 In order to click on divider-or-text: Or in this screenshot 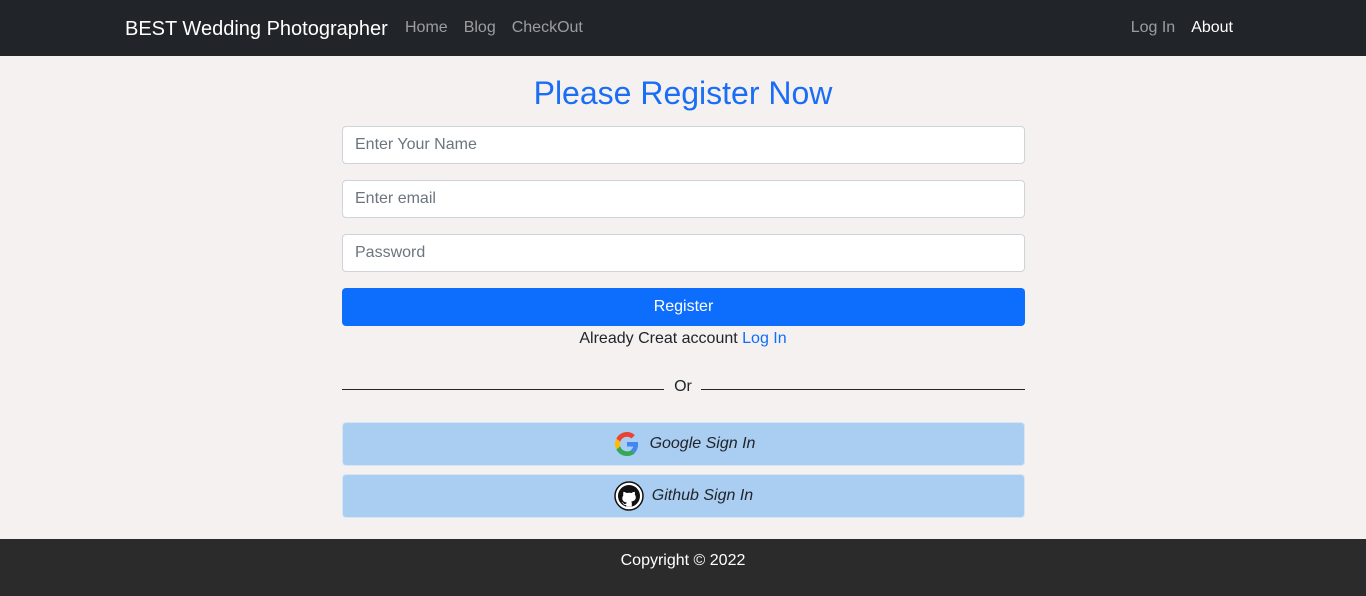, I will do `click(683, 386)`.